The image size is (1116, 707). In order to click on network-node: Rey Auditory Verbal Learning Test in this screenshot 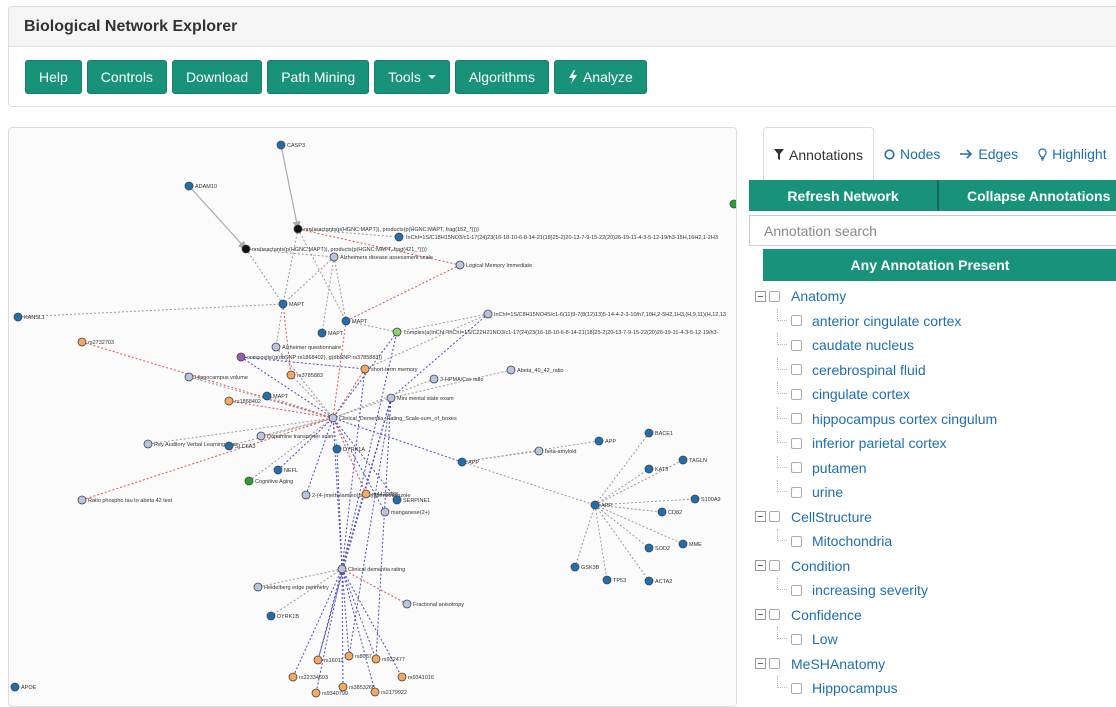, I will do `click(190, 444)`.